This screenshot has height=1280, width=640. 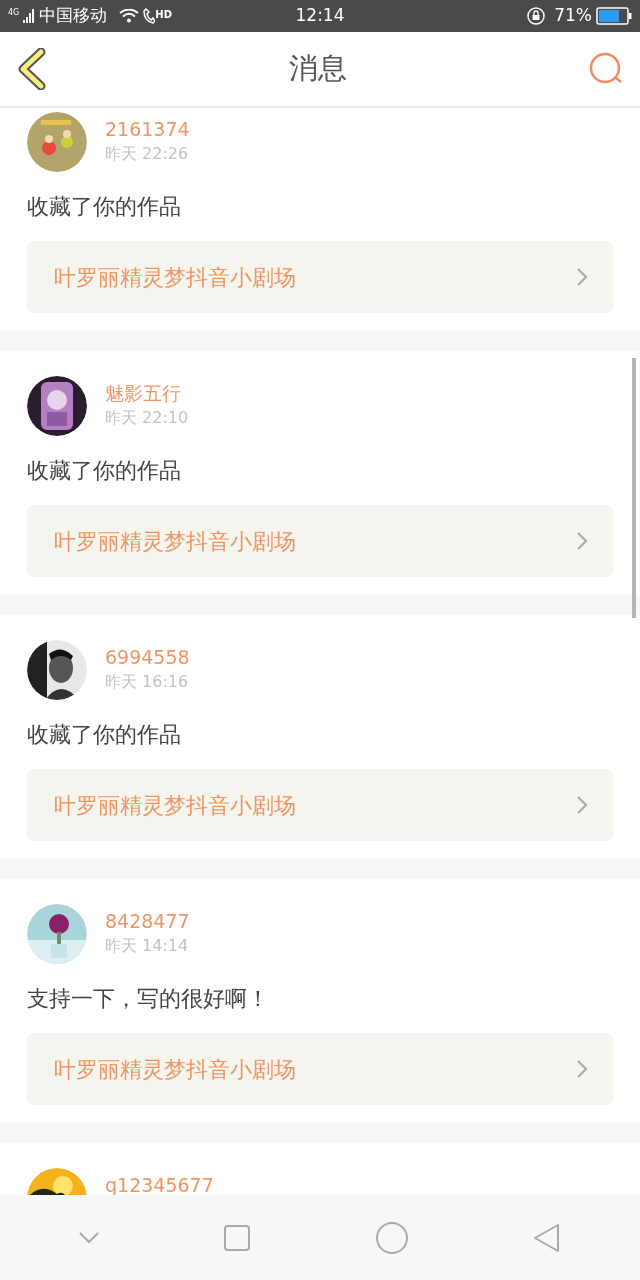 What do you see at coordinates (547, 1237) in the screenshot?
I see `back-triangle-icon` at bounding box center [547, 1237].